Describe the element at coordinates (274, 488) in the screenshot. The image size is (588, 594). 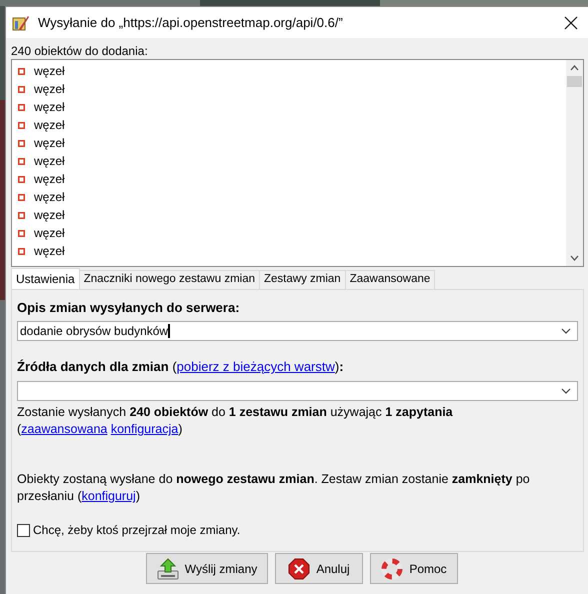
I see `changeset-info-text: Obiekty zostaną wysłane do nowego zestawu zmian. Zestaw zmian zostanie zamknięty po przesłaniu (konfiguruj)` at that location.